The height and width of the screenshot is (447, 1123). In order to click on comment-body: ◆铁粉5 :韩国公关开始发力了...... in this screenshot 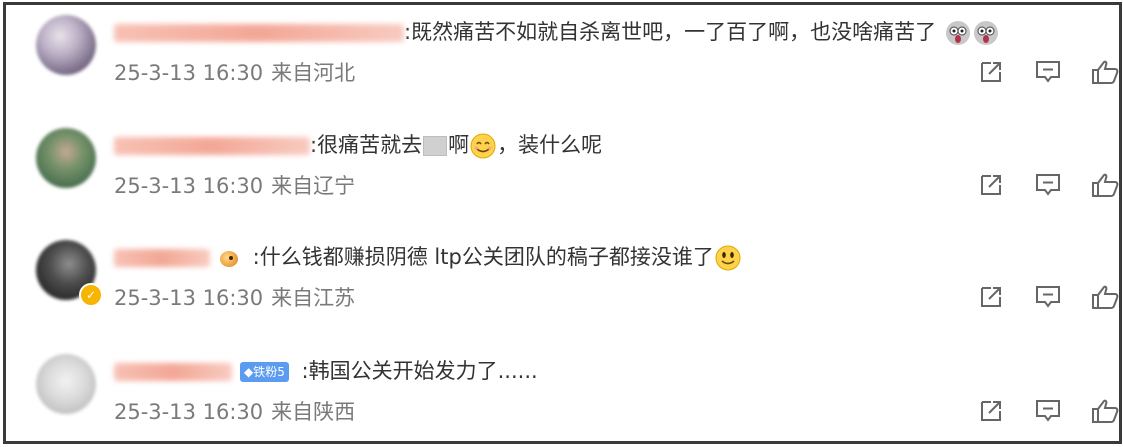, I will do `click(326, 371)`.